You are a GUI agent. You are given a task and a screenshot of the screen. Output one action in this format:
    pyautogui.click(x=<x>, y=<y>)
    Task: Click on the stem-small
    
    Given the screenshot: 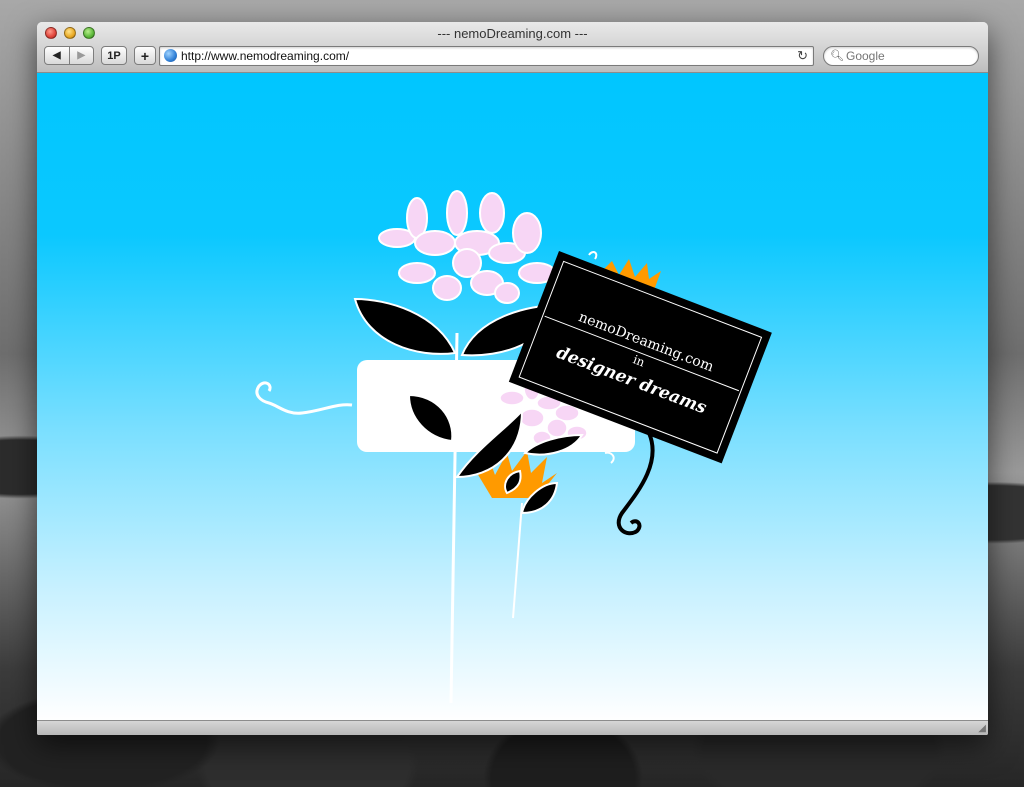 What is the action you would take?
    pyautogui.click(x=517, y=560)
    